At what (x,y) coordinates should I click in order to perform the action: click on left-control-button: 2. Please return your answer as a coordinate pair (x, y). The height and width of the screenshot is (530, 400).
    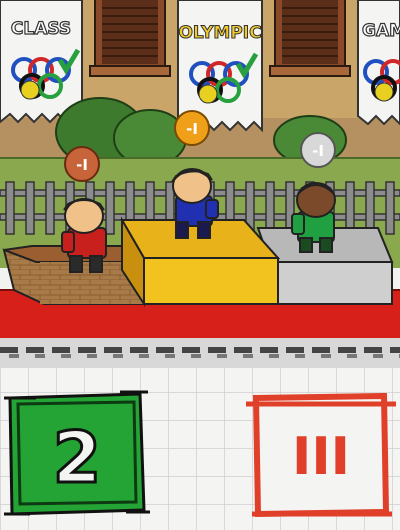
    Looking at the image, I should click on (77, 453).